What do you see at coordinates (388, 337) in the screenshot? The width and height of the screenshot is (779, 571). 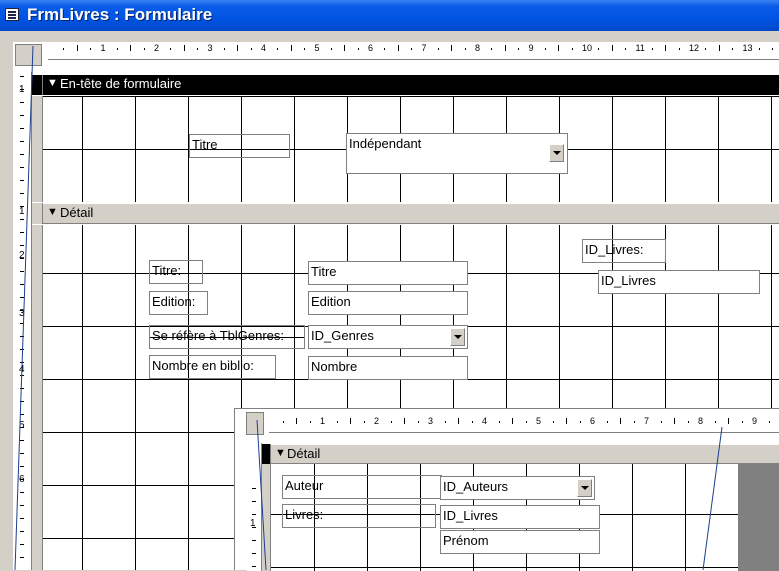 I see `detail-genres-combobox: ID_Genres` at bounding box center [388, 337].